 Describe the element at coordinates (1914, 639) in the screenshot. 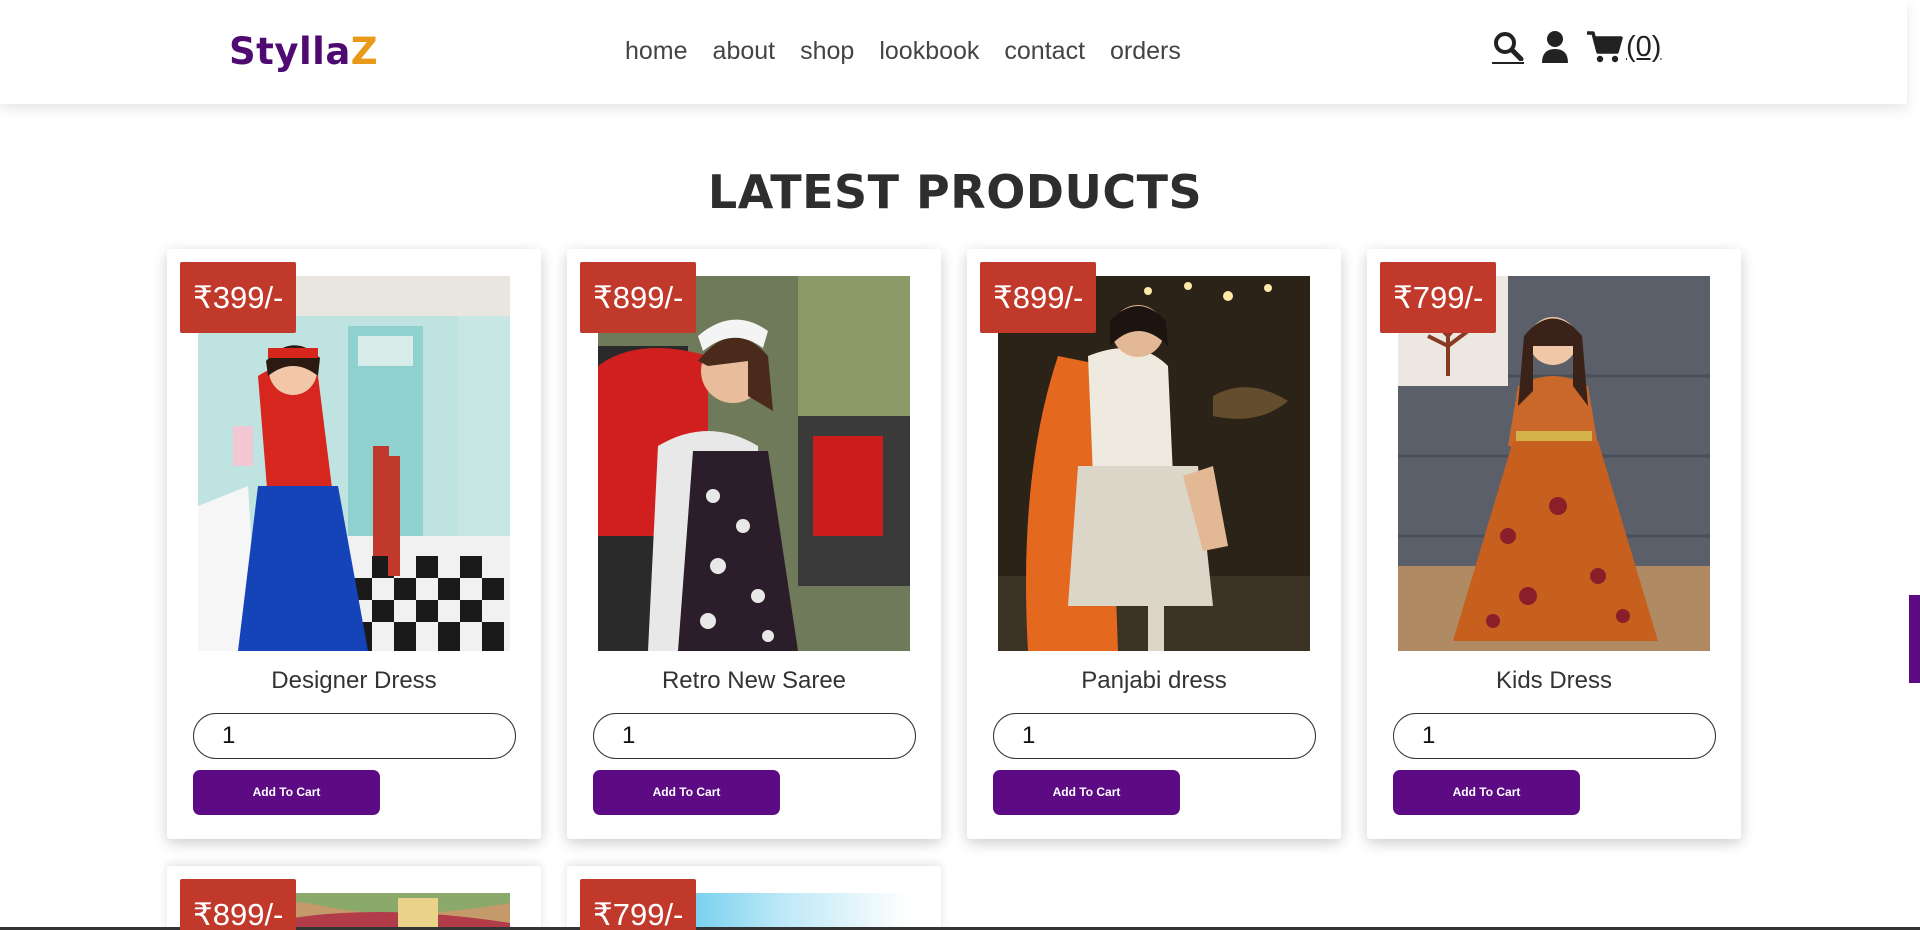

I see `side-tab` at that location.